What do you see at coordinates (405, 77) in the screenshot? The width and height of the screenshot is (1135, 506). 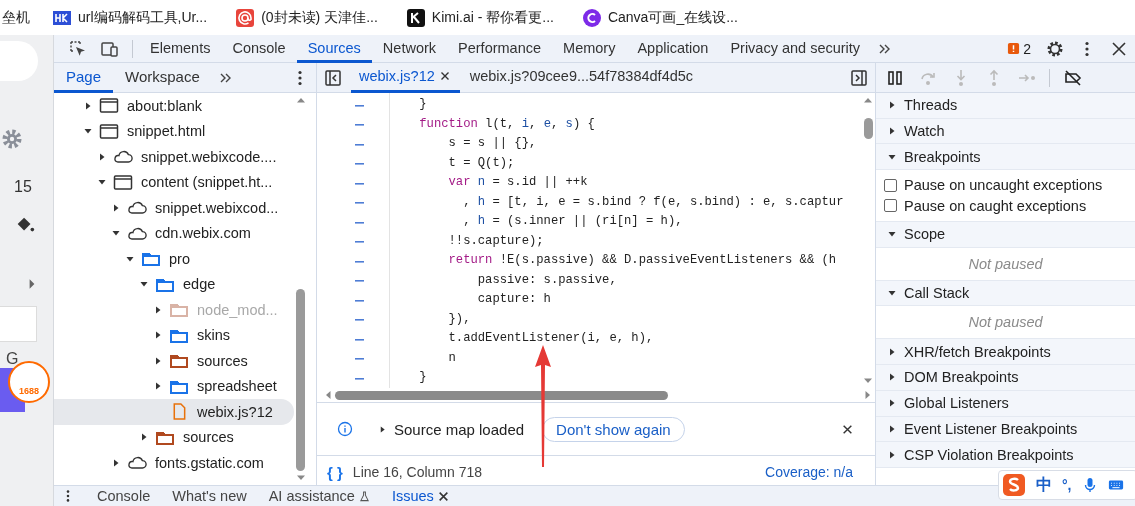 I see `file-tab: webix.js?12` at bounding box center [405, 77].